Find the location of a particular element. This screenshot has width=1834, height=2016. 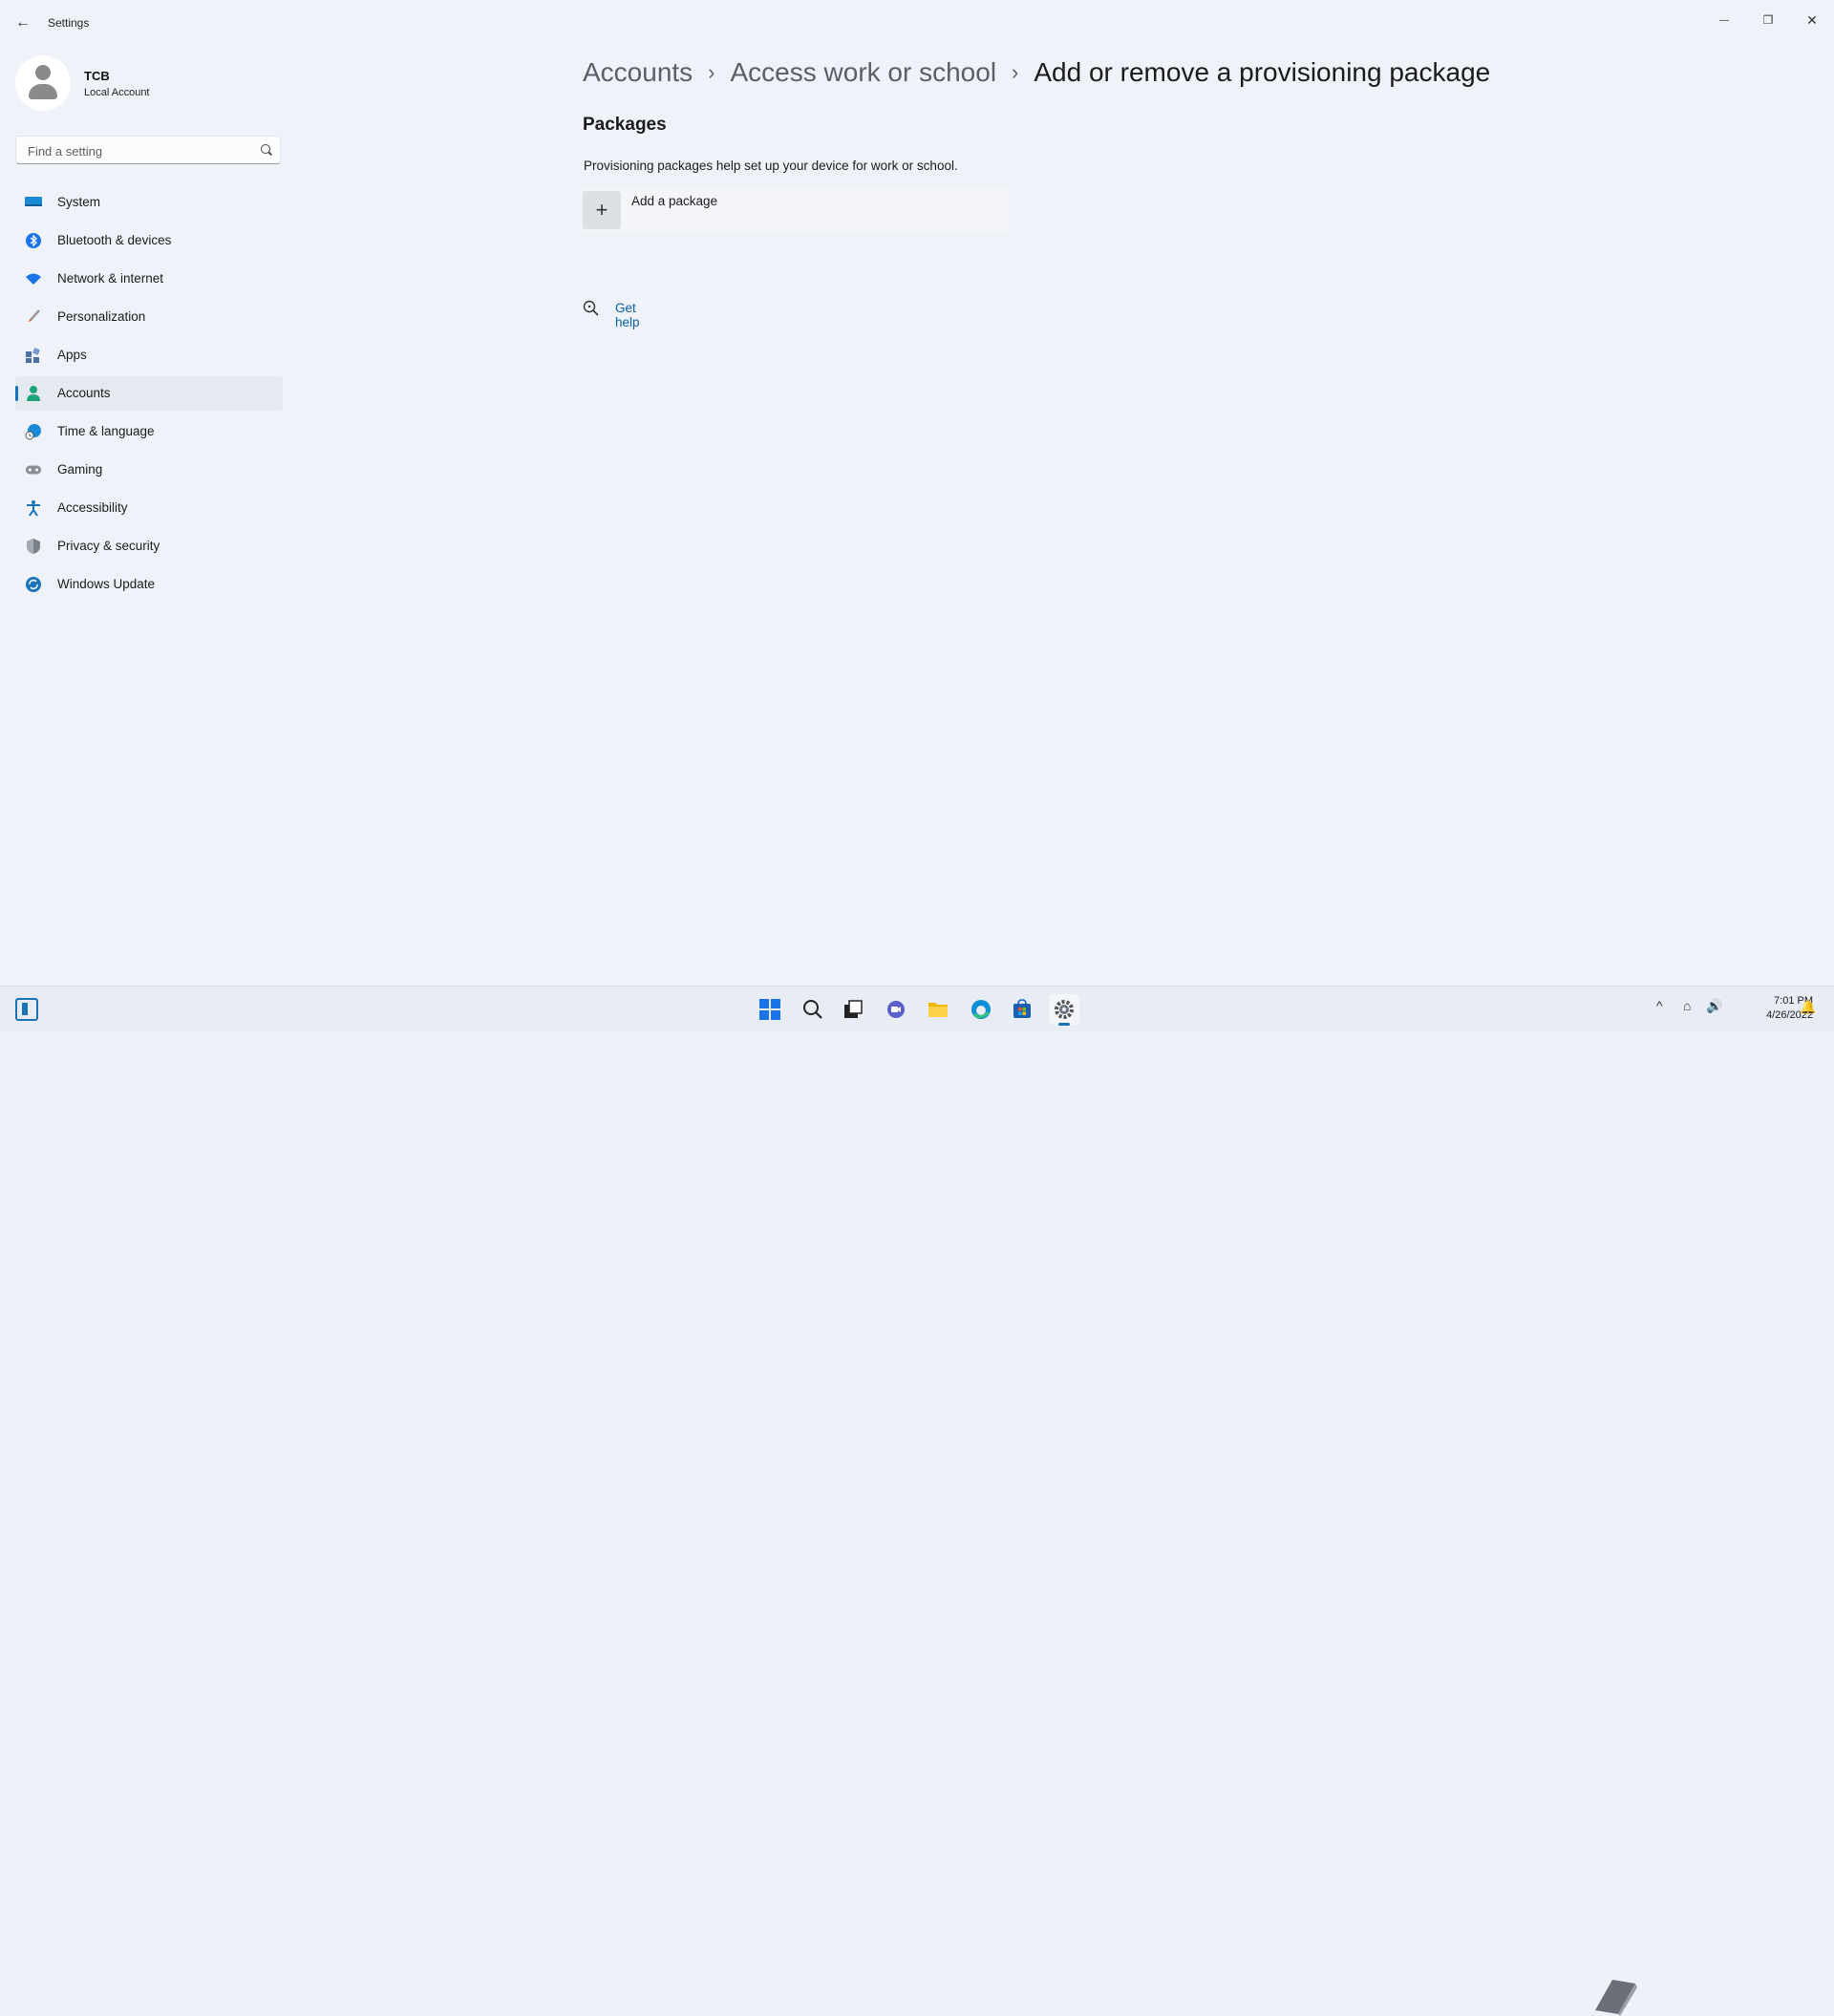

search-box is located at coordinates (148, 150).